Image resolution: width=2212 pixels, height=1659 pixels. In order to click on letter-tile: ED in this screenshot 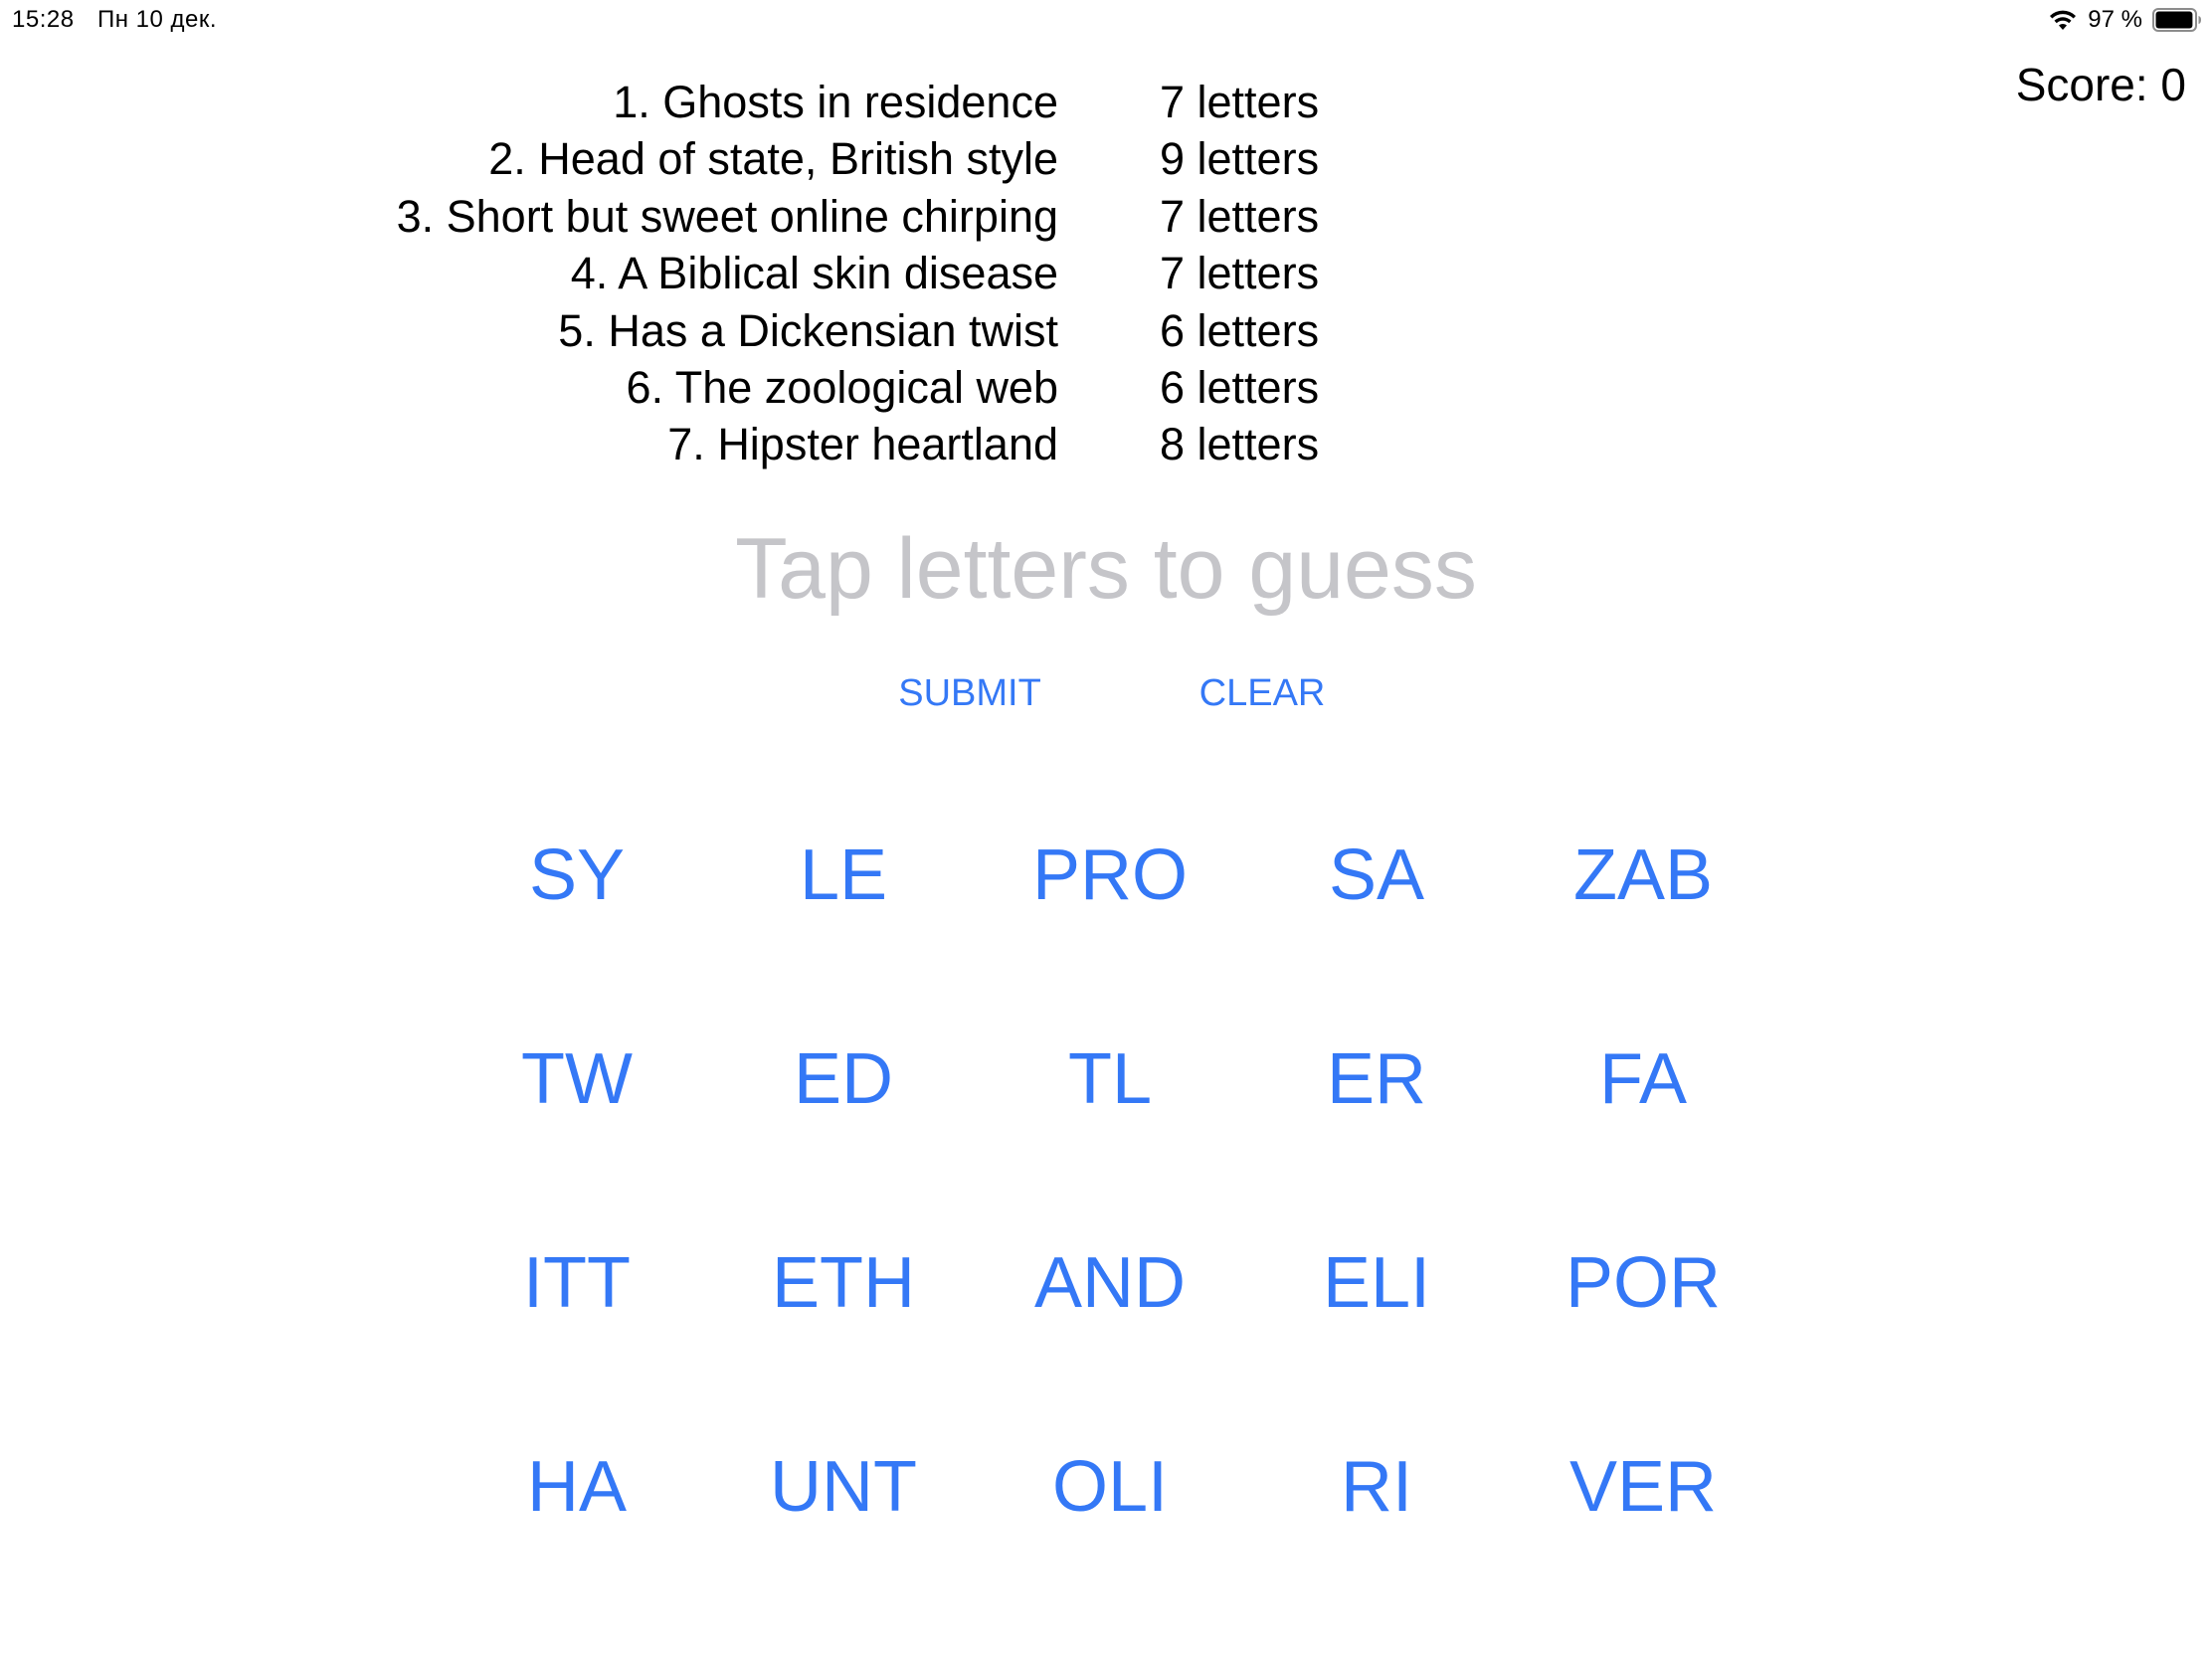, I will do `click(843, 1079)`.